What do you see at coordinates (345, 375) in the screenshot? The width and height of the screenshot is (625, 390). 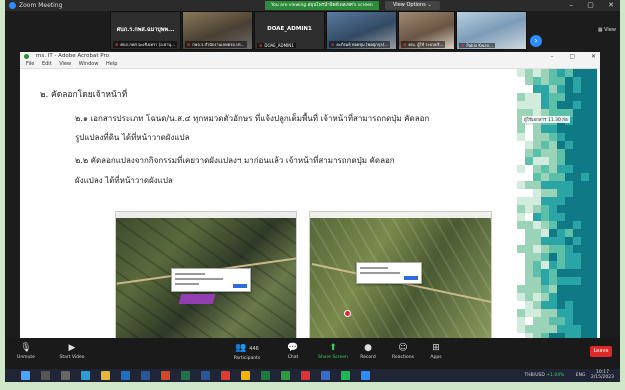 I see `line-icon` at bounding box center [345, 375].